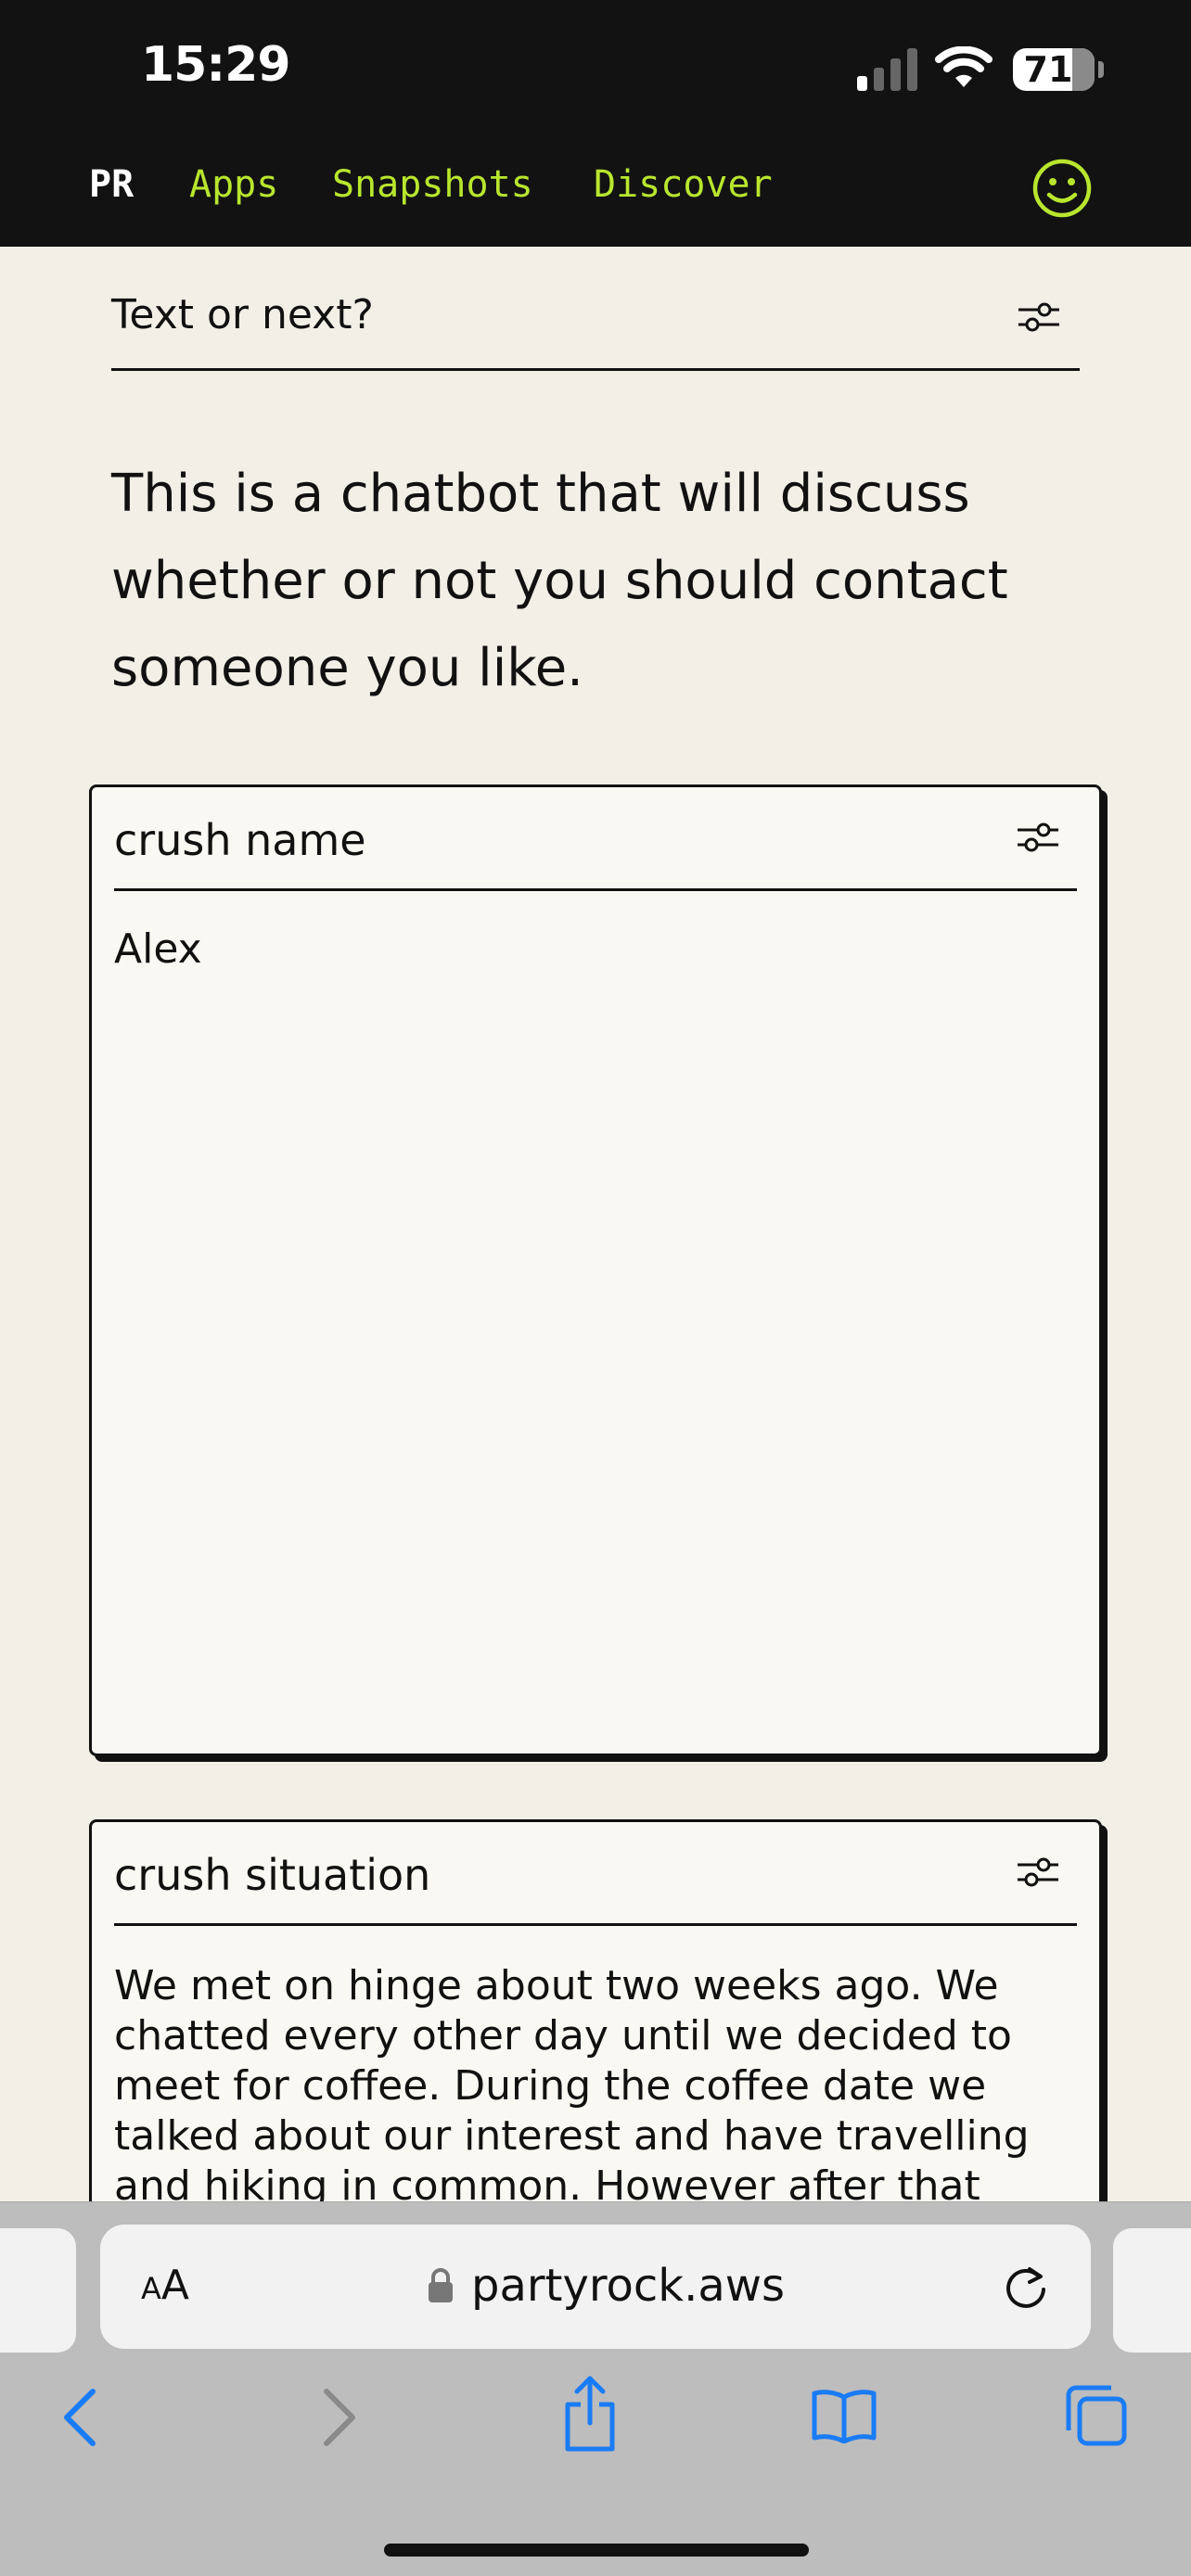 Image resolution: width=1191 pixels, height=2576 pixels. I want to click on widget-title: crush situation, so click(272, 1875).